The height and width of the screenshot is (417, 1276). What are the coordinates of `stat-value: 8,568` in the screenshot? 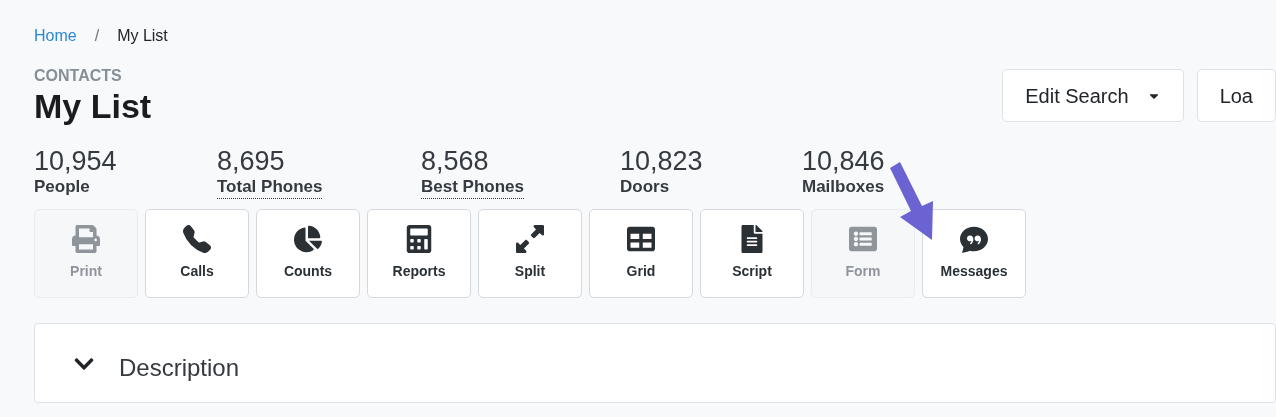 It's located at (455, 161).